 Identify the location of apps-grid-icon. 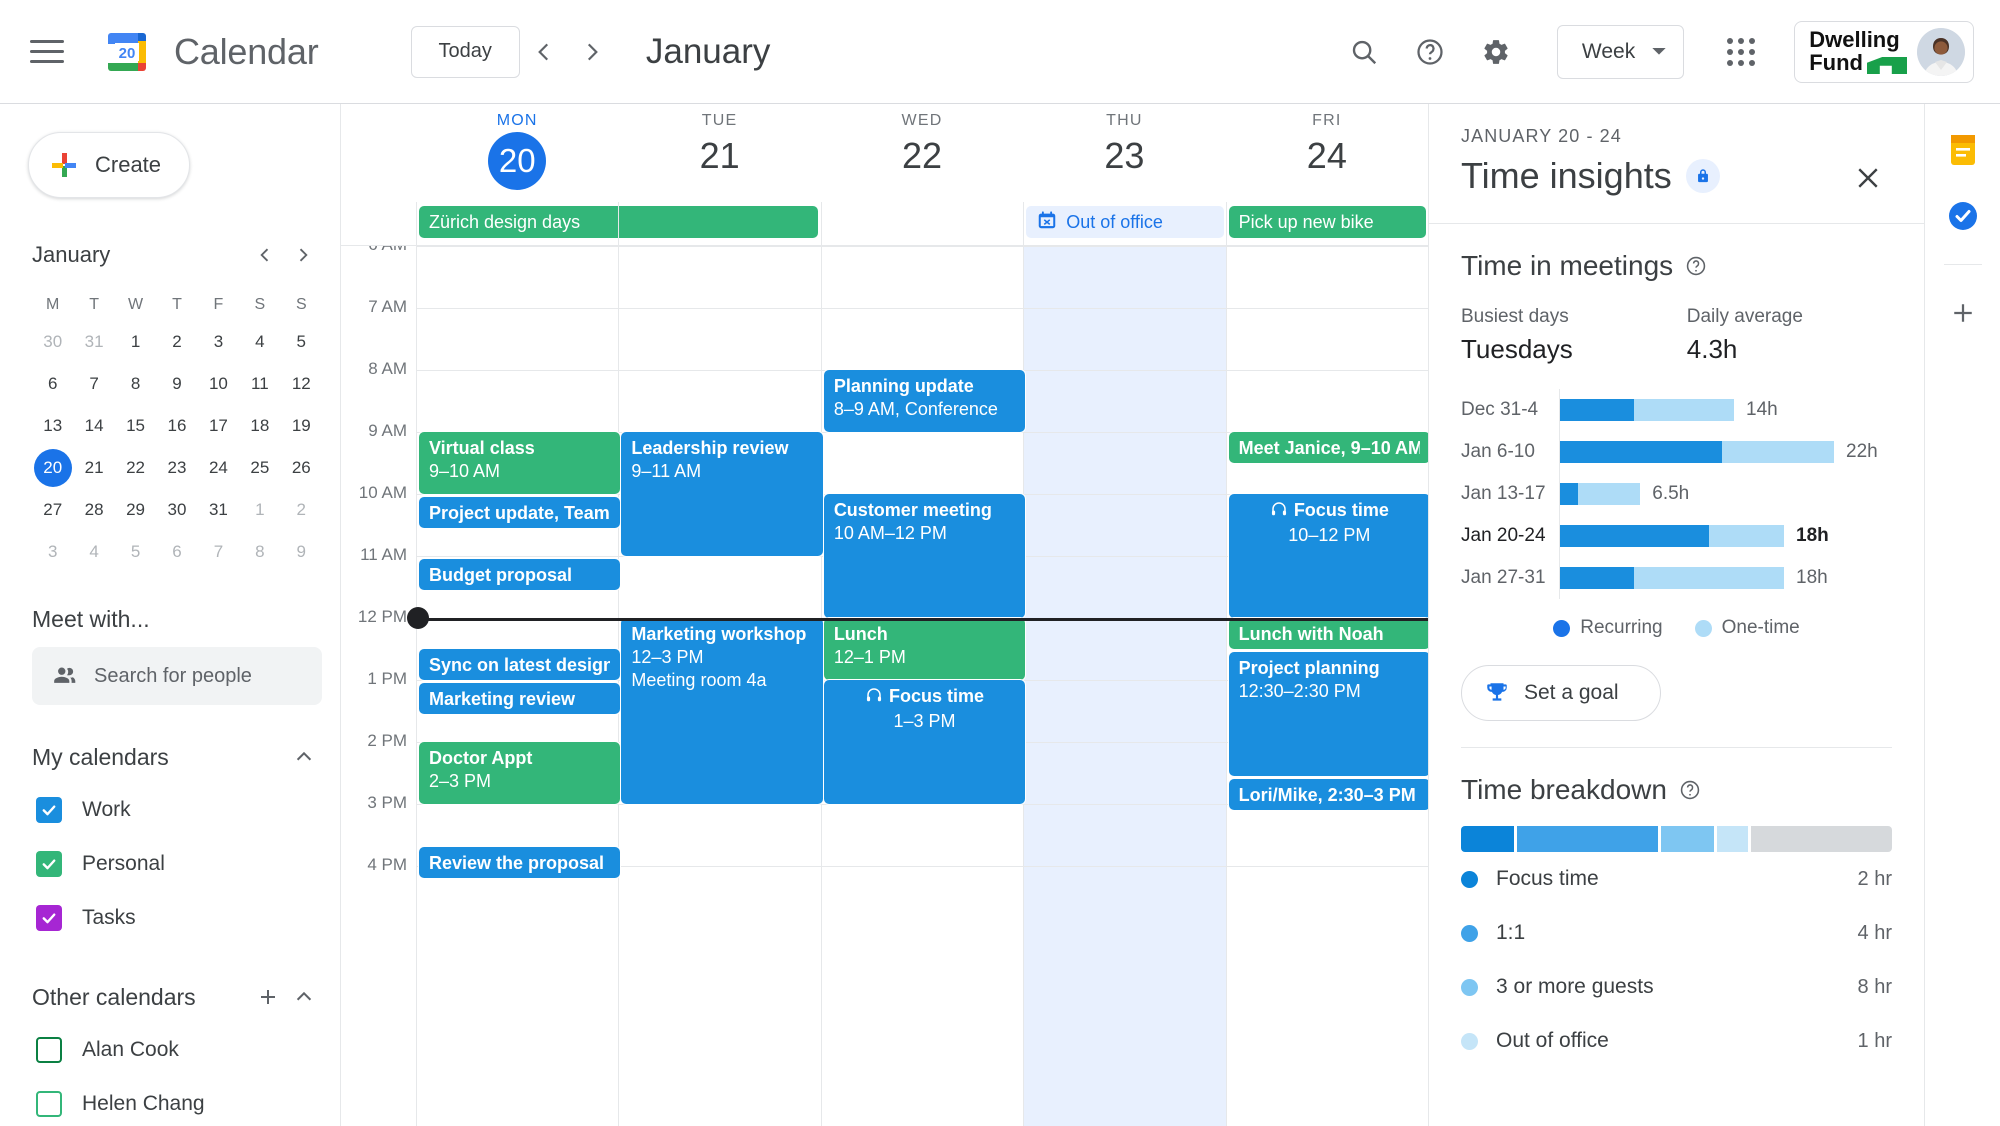
(1741, 52).